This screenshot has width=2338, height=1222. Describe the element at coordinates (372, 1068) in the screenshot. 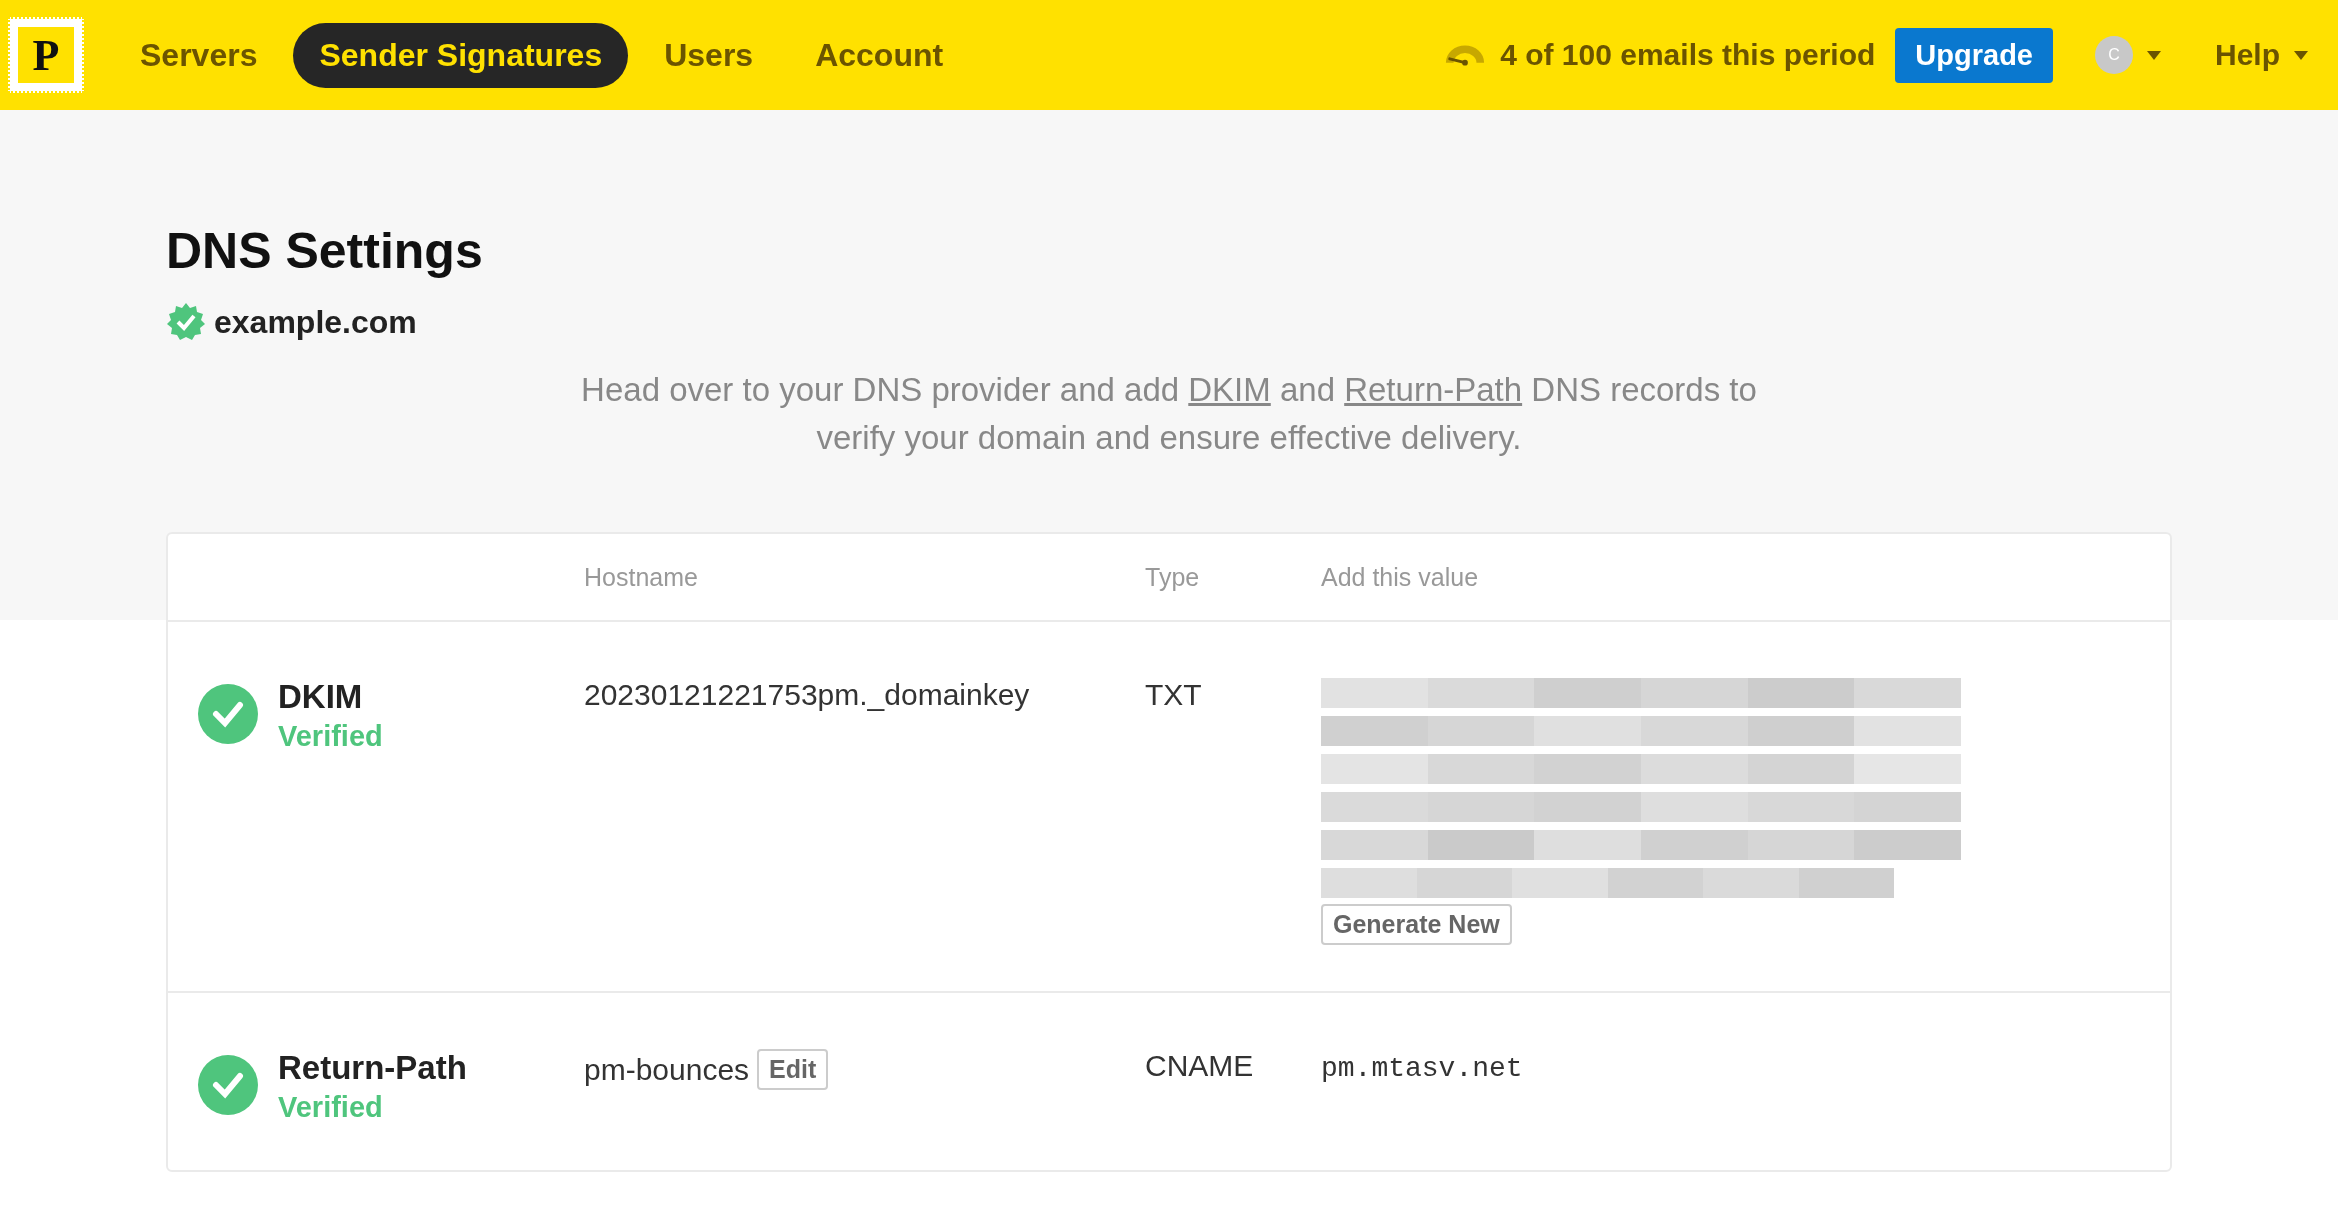

I see `record-name: Return-Path` at that location.